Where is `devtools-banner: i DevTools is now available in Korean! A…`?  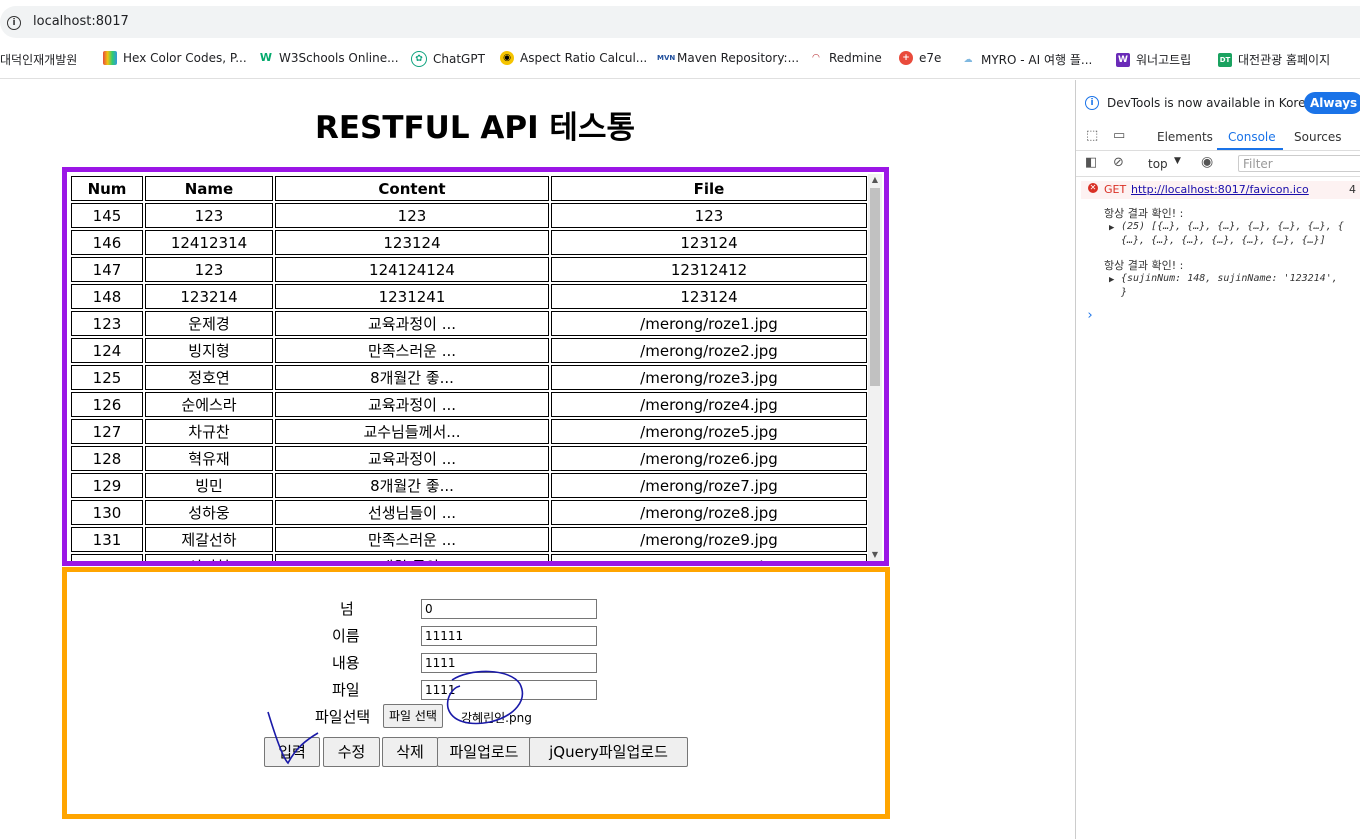 devtools-banner: i DevTools is now available in Korean! A… is located at coordinates (1218, 111).